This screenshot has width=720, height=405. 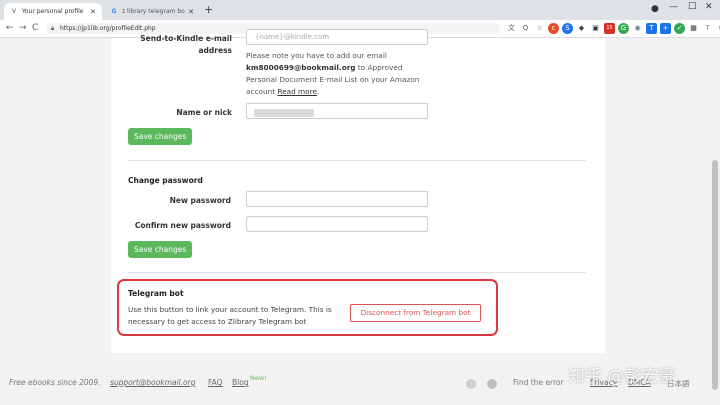 I want to click on tab-title: Your personal profile, so click(x=53, y=11).